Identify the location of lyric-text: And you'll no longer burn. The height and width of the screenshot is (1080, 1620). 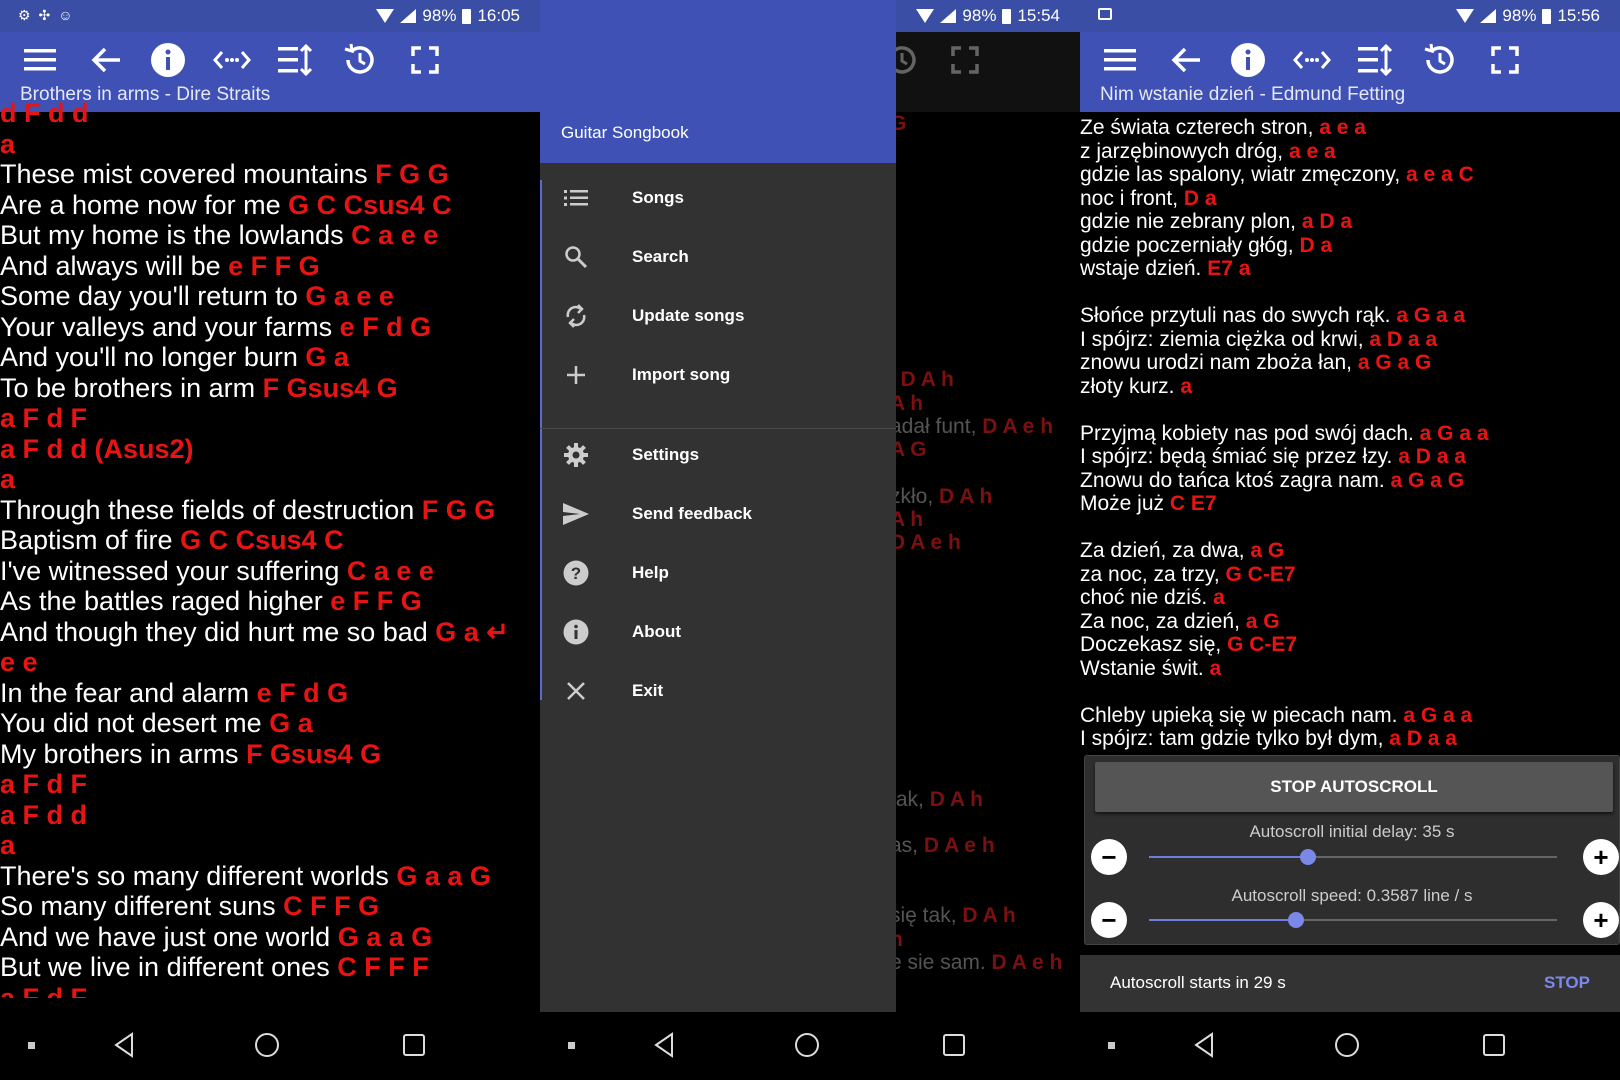
(153, 357).